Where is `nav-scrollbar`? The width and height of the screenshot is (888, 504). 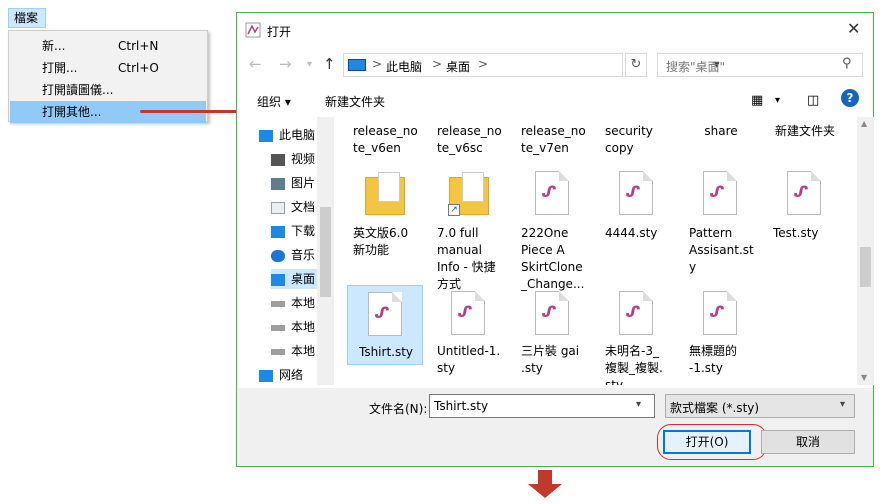 nav-scrollbar is located at coordinates (325, 251).